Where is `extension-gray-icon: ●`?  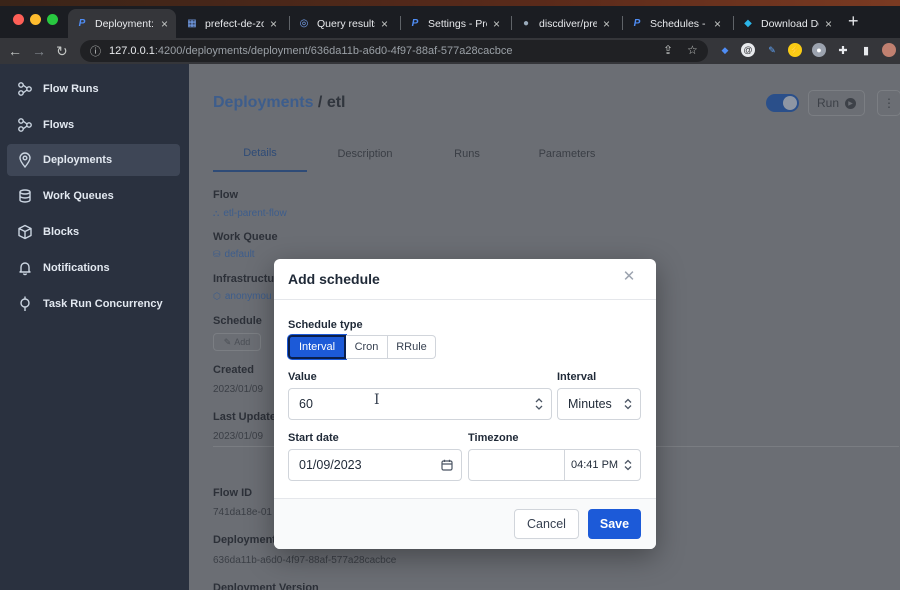
extension-gray-icon: ● is located at coordinates (819, 50).